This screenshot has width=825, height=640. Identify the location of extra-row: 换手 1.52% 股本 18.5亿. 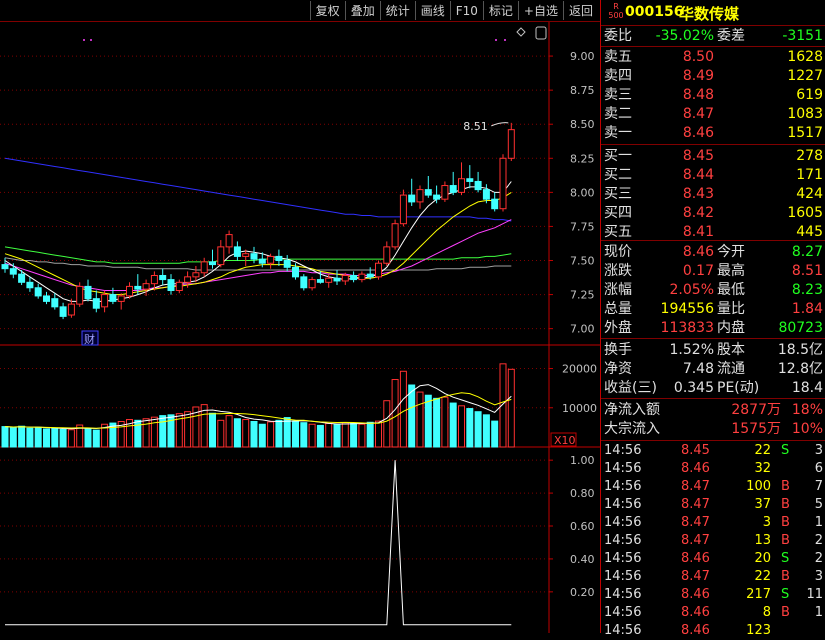
(713, 350).